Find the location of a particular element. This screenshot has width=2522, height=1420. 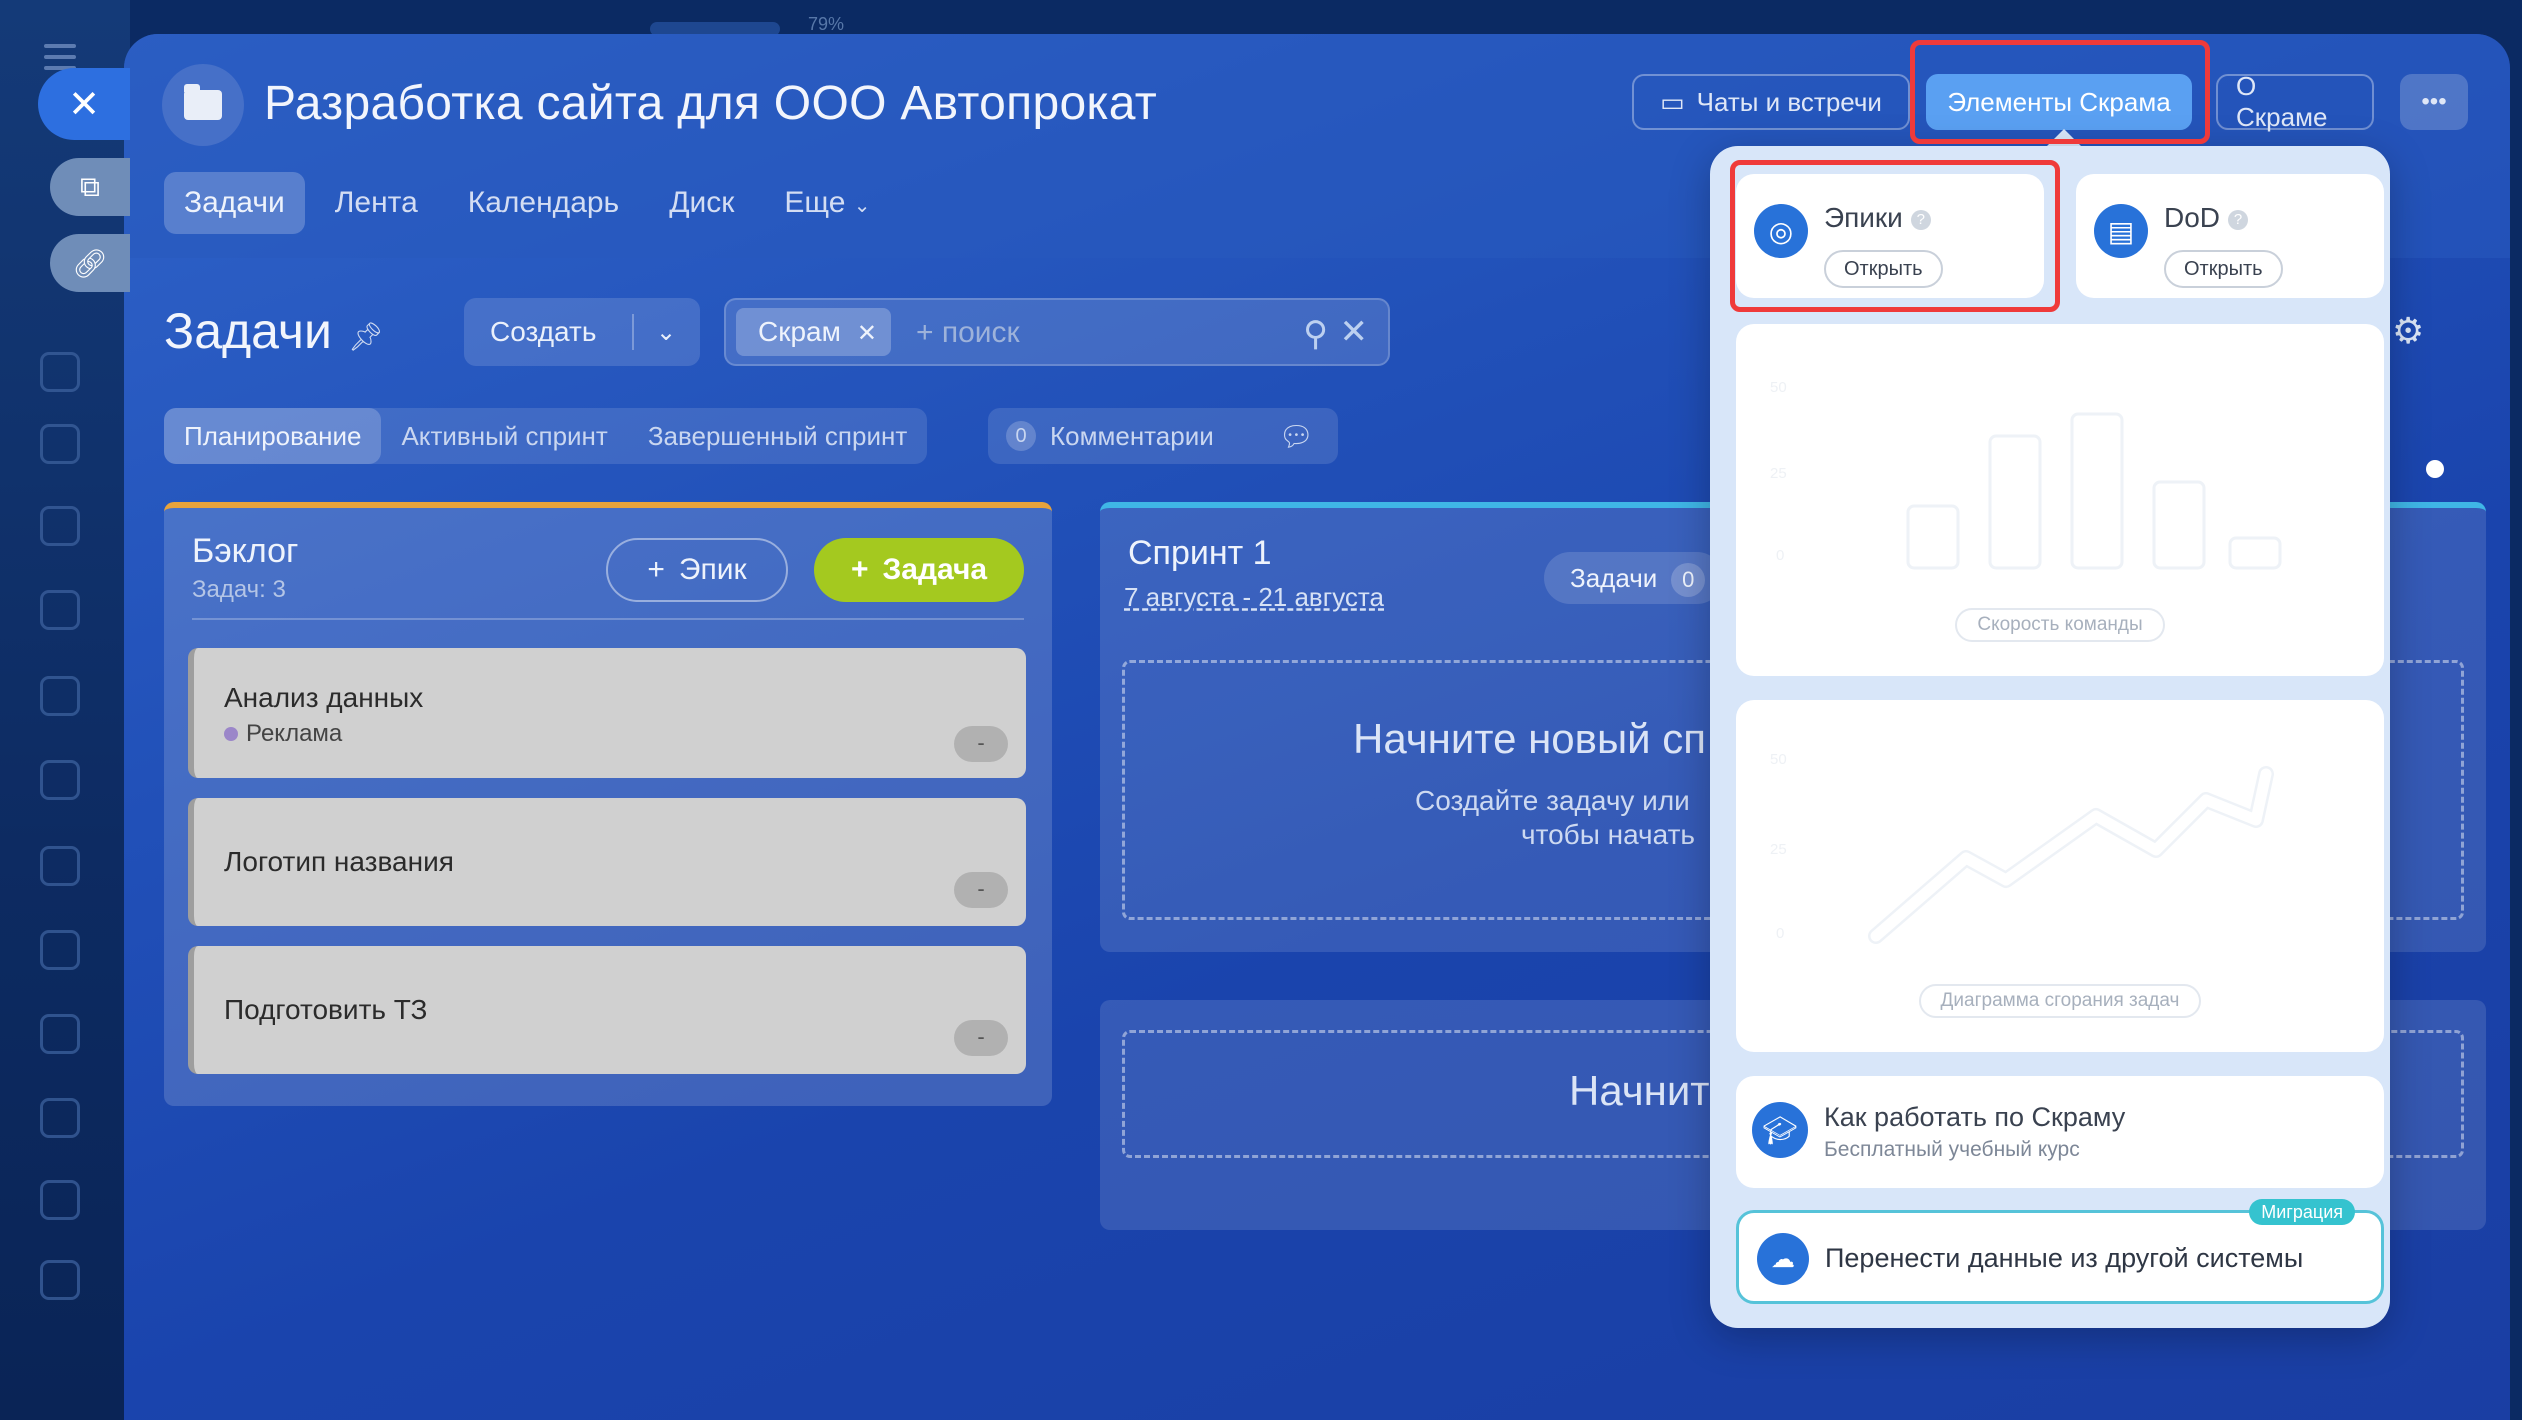

open-dod-button: Открыть is located at coordinates (2223, 269).